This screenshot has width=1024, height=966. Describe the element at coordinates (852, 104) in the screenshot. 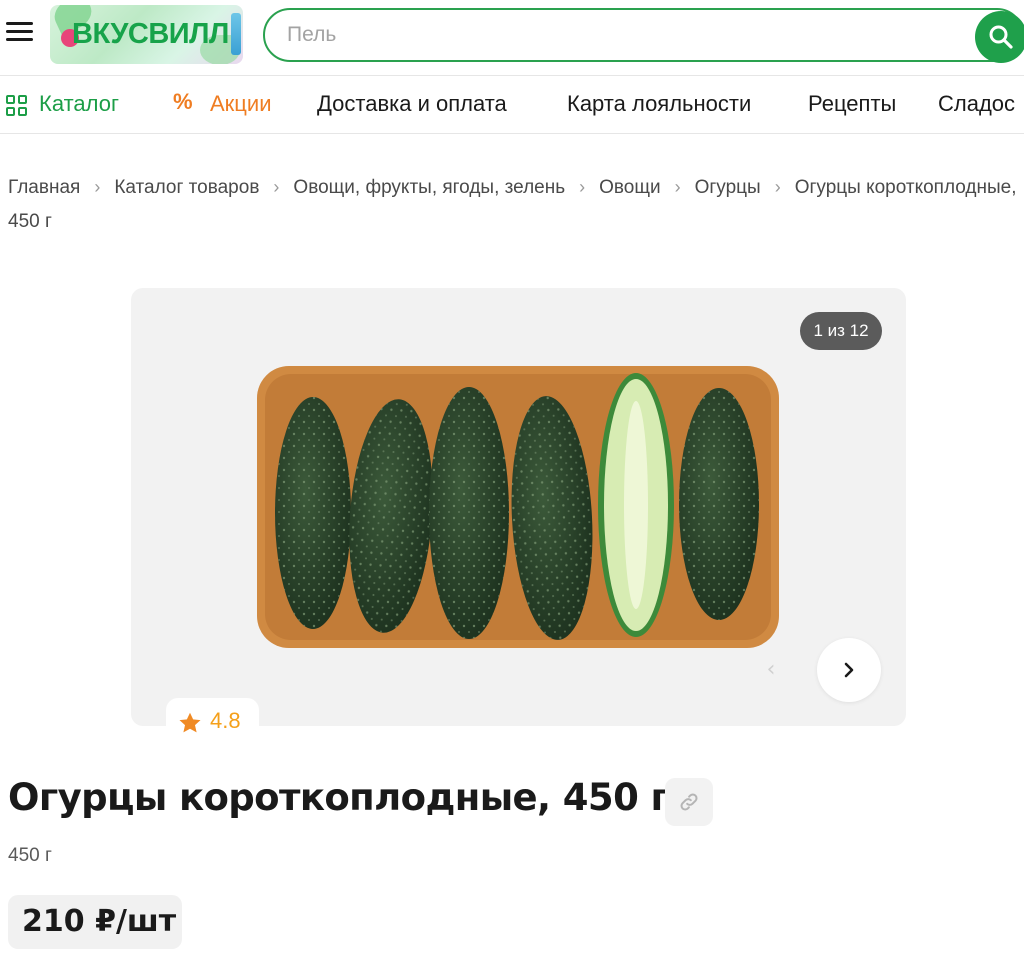

I see `nav-recipes: Рецепты` at that location.